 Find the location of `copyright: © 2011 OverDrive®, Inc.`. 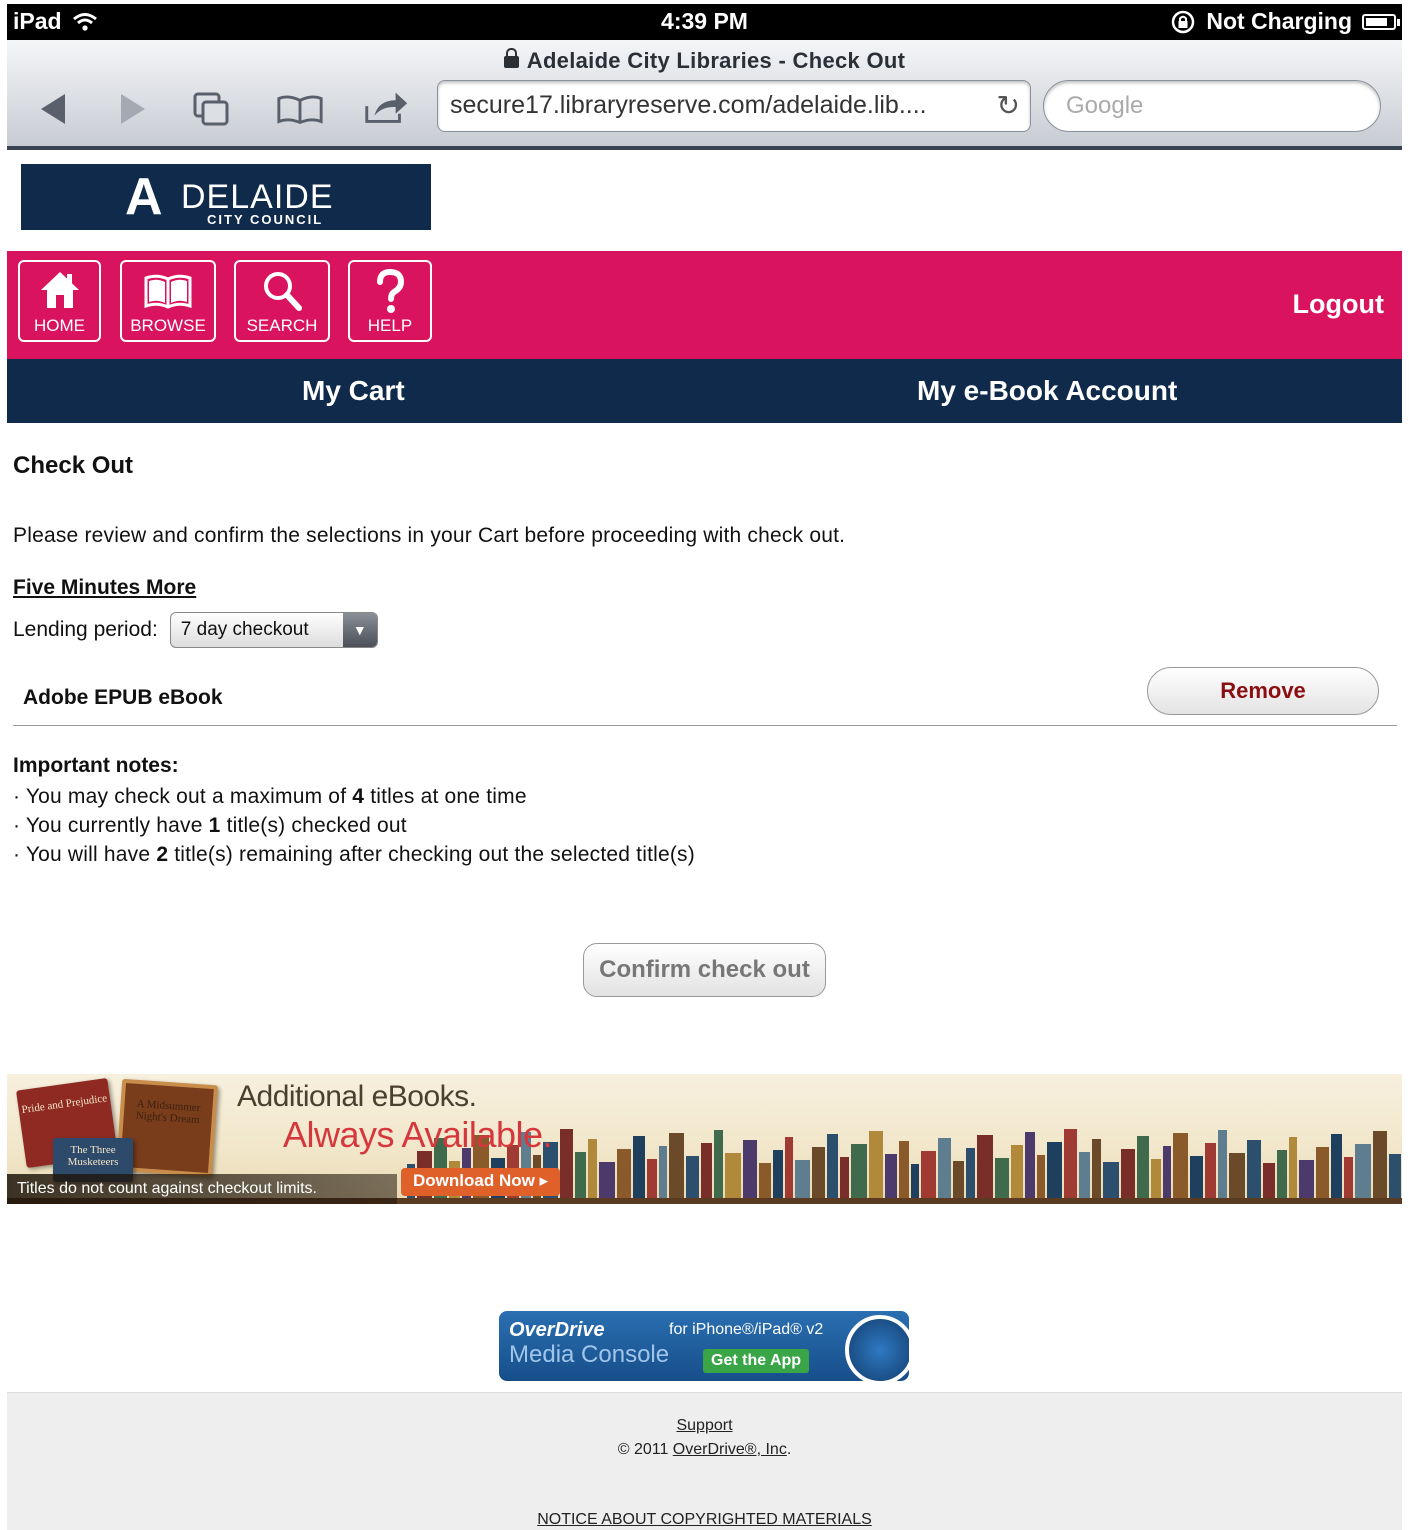

copyright: © 2011 OverDrive®, Inc. is located at coordinates (704, 1449).